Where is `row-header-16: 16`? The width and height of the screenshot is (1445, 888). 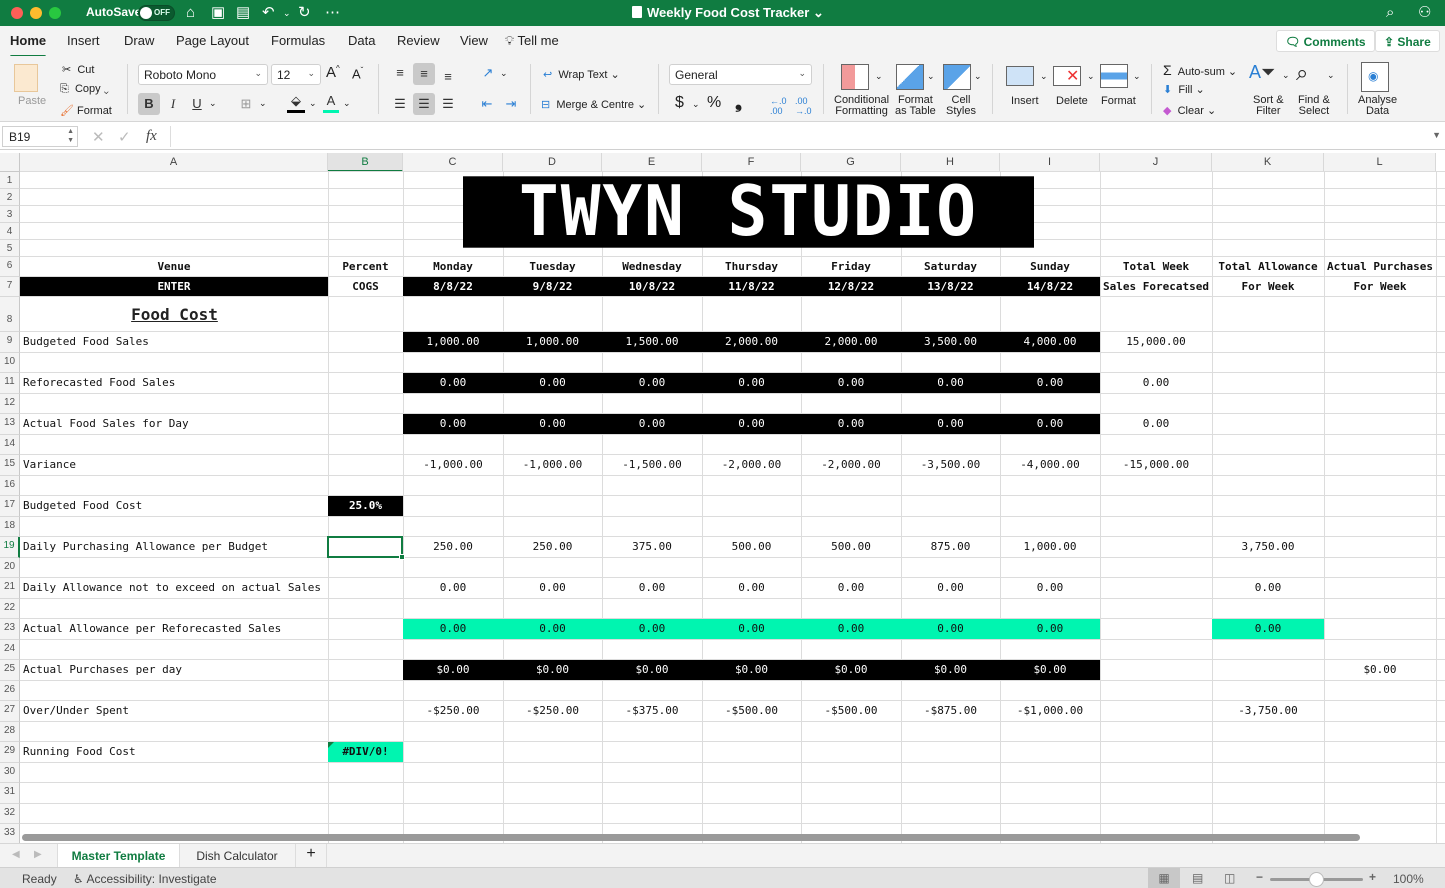
row-header-16: 16 is located at coordinates (10, 485).